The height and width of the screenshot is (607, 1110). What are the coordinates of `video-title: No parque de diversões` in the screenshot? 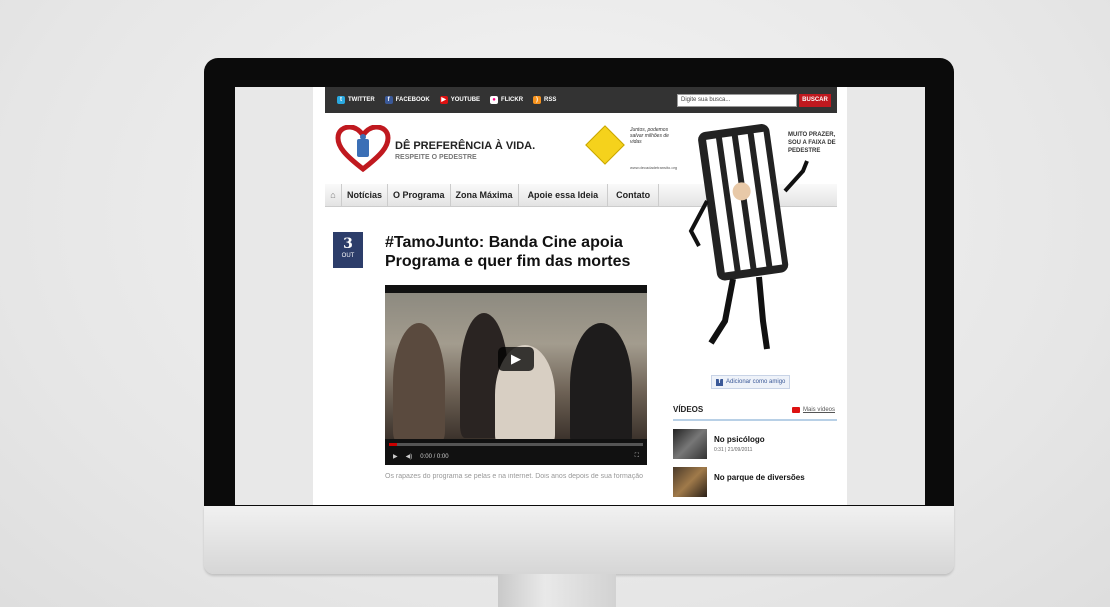 It's located at (759, 477).